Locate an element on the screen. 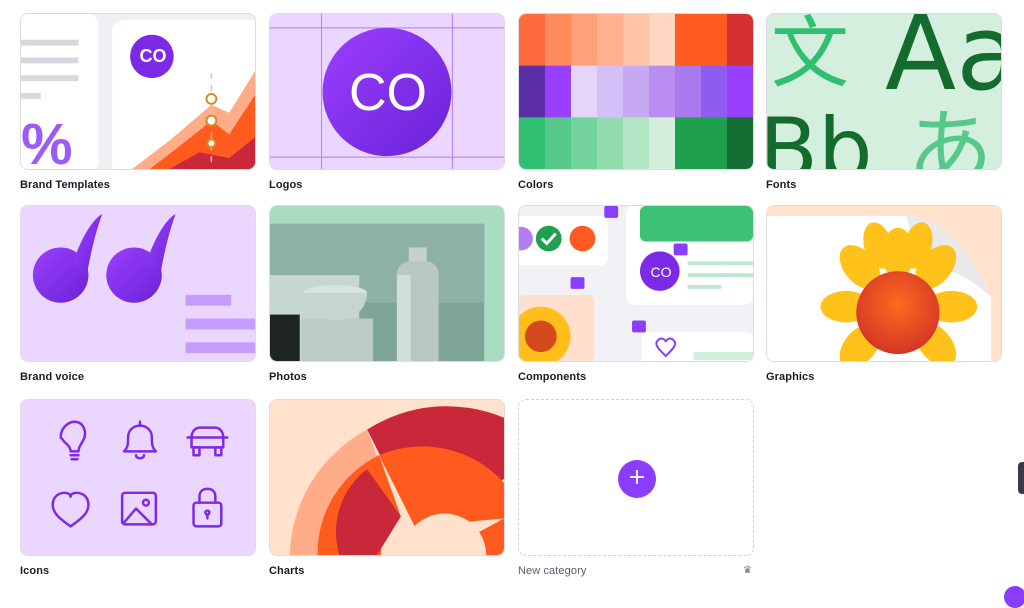  new-category-thumbnail: + is located at coordinates (636, 477).